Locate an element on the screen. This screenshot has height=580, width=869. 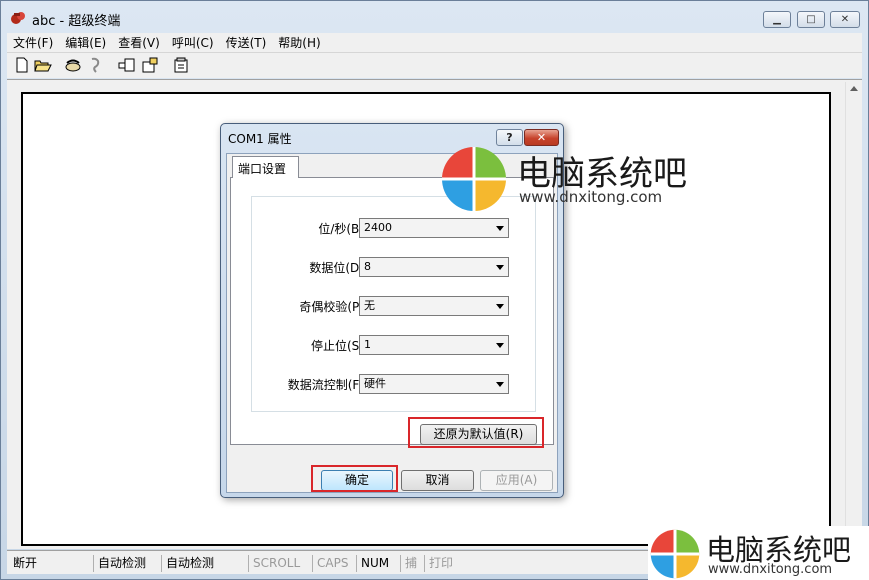
status-detect-1: 自动检测 is located at coordinates (127, 563).